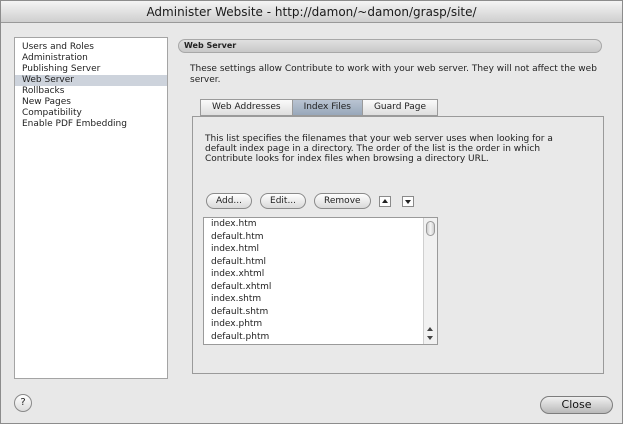  What do you see at coordinates (320, 274) in the screenshot?
I see `list-item: index.xhtml` at bounding box center [320, 274].